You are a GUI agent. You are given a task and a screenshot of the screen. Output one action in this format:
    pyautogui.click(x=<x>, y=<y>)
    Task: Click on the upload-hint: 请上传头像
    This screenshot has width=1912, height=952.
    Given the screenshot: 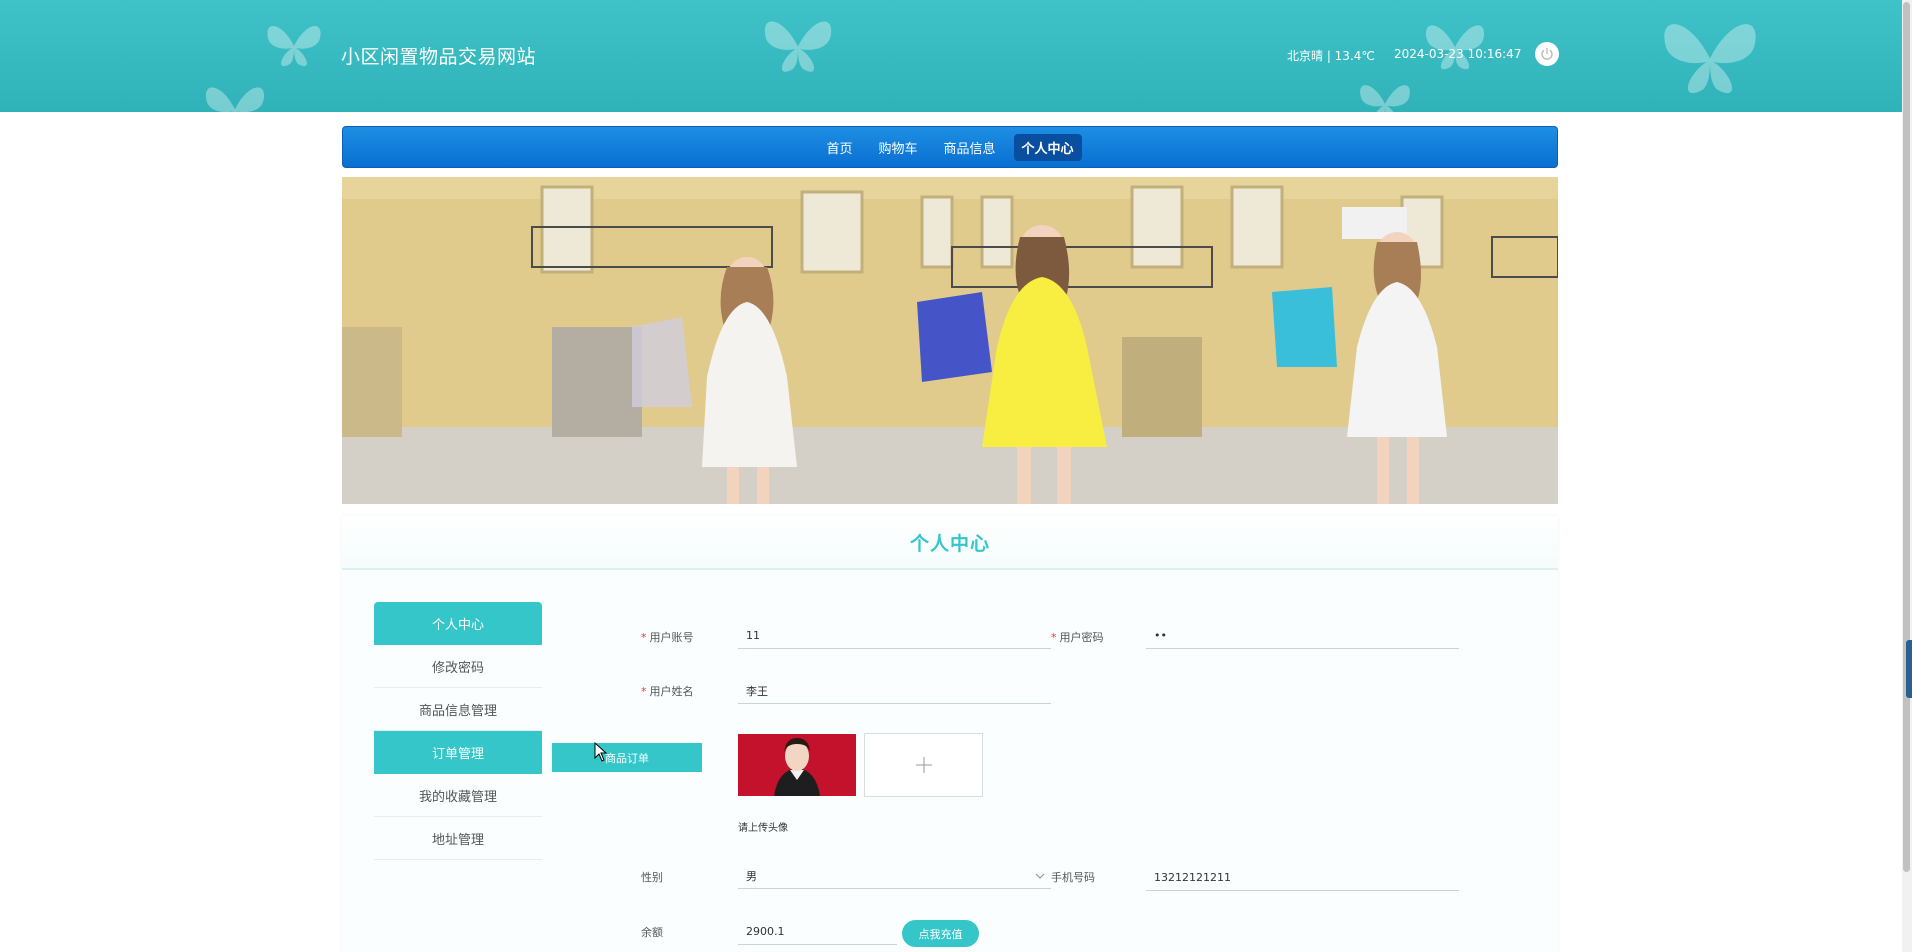 What is the action you would take?
    pyautogui.click(x=763, y=828)
    